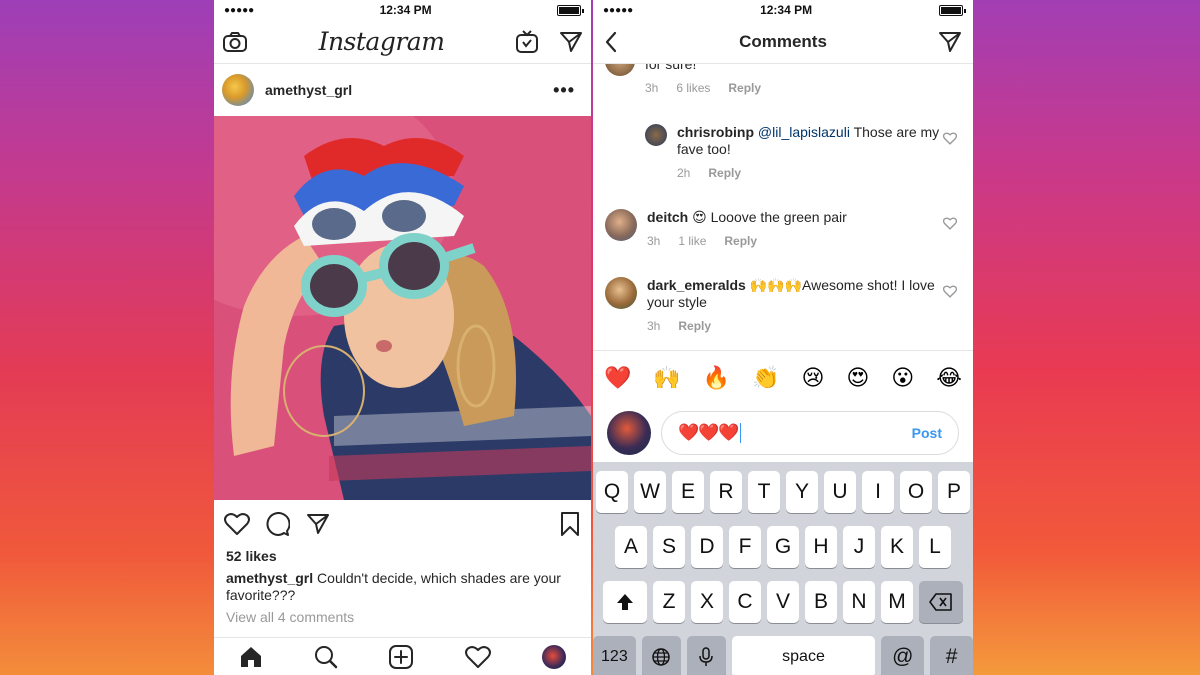 This screenshot has width=1200, height=675. What do you see at coordinates (903, 655) in the screenshot?
I see `at-key: @` at bounding box center [903, 655].